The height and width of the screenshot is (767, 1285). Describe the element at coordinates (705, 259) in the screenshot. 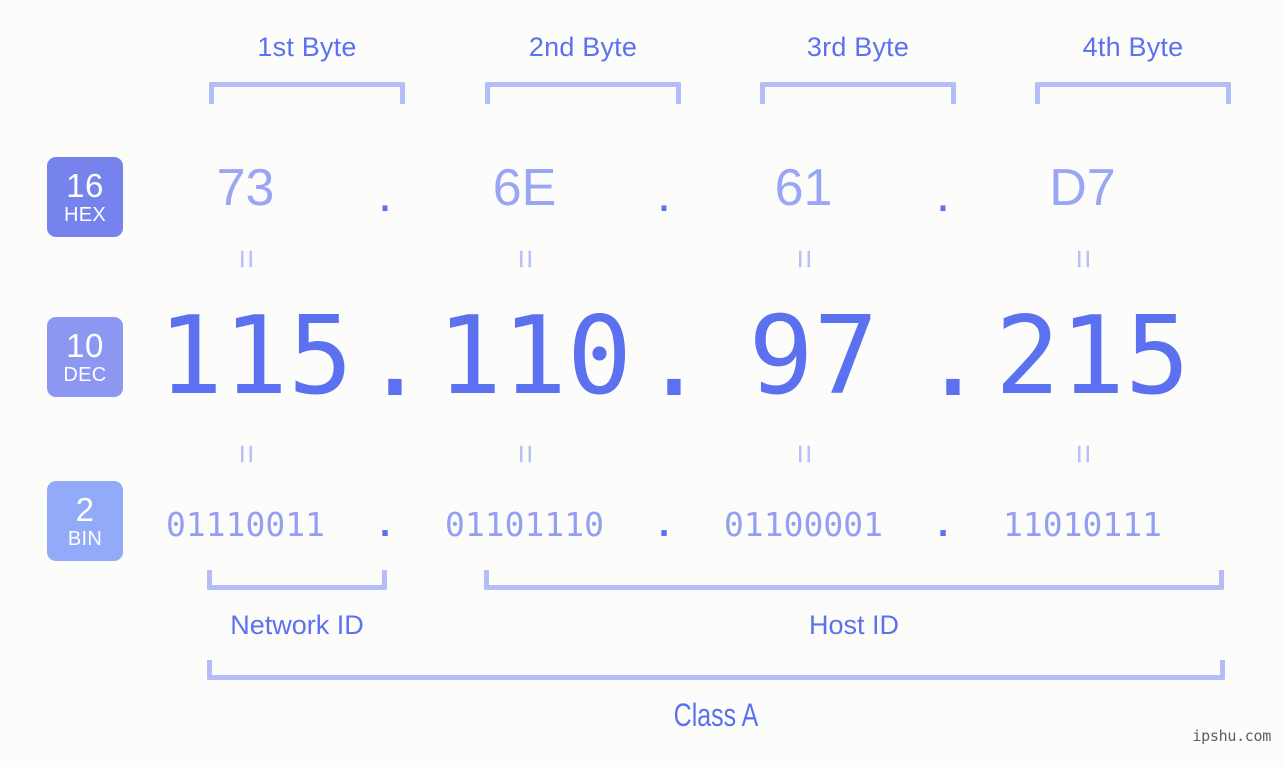

I see `equals-row-hex-dec: = = = =` at that location.